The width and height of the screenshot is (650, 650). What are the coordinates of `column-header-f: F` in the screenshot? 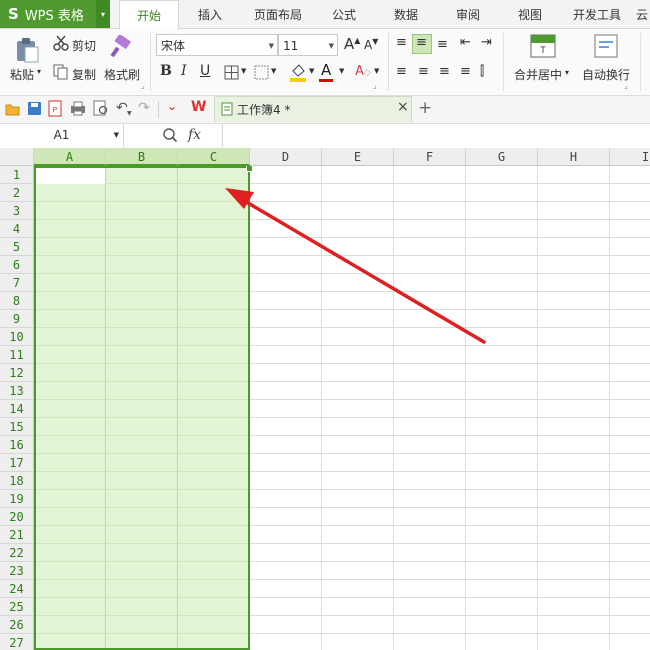 It's located at (430, 157).